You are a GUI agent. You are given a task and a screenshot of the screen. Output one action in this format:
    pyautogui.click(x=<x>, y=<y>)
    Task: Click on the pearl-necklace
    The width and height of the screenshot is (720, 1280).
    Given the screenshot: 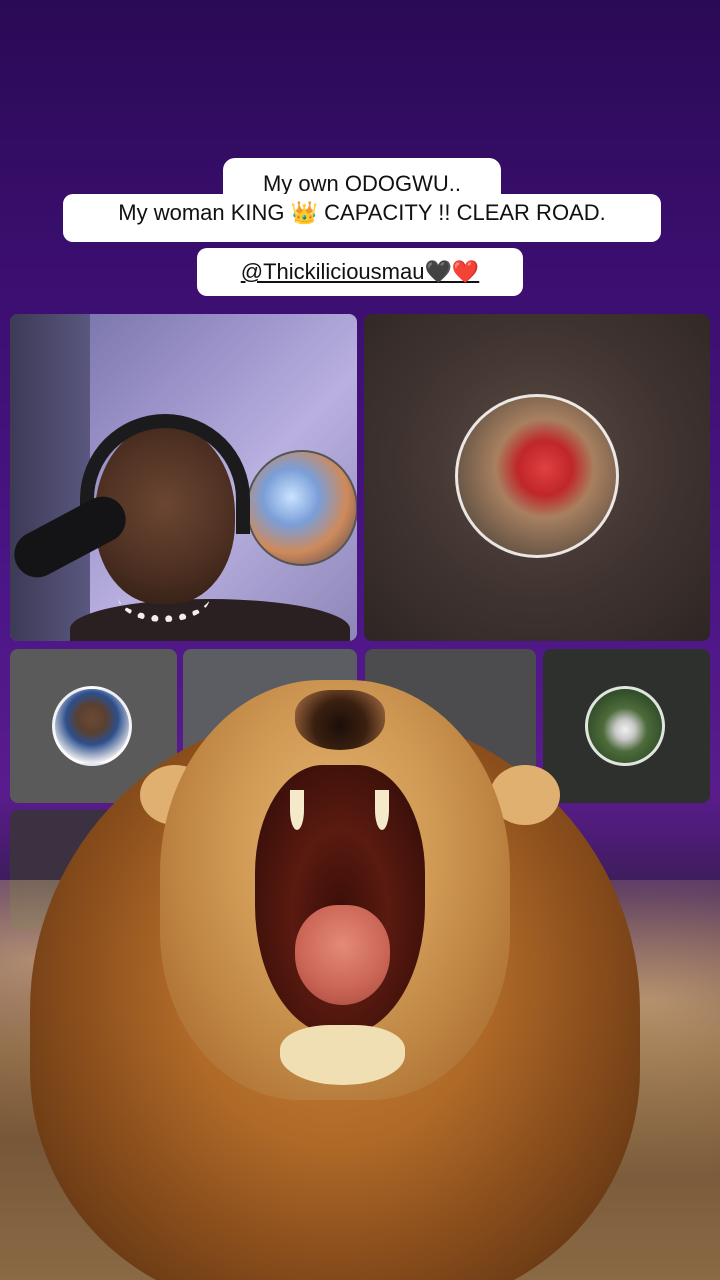 What is the action you would take?
    pyautogui.click(x=164, y=597)
    